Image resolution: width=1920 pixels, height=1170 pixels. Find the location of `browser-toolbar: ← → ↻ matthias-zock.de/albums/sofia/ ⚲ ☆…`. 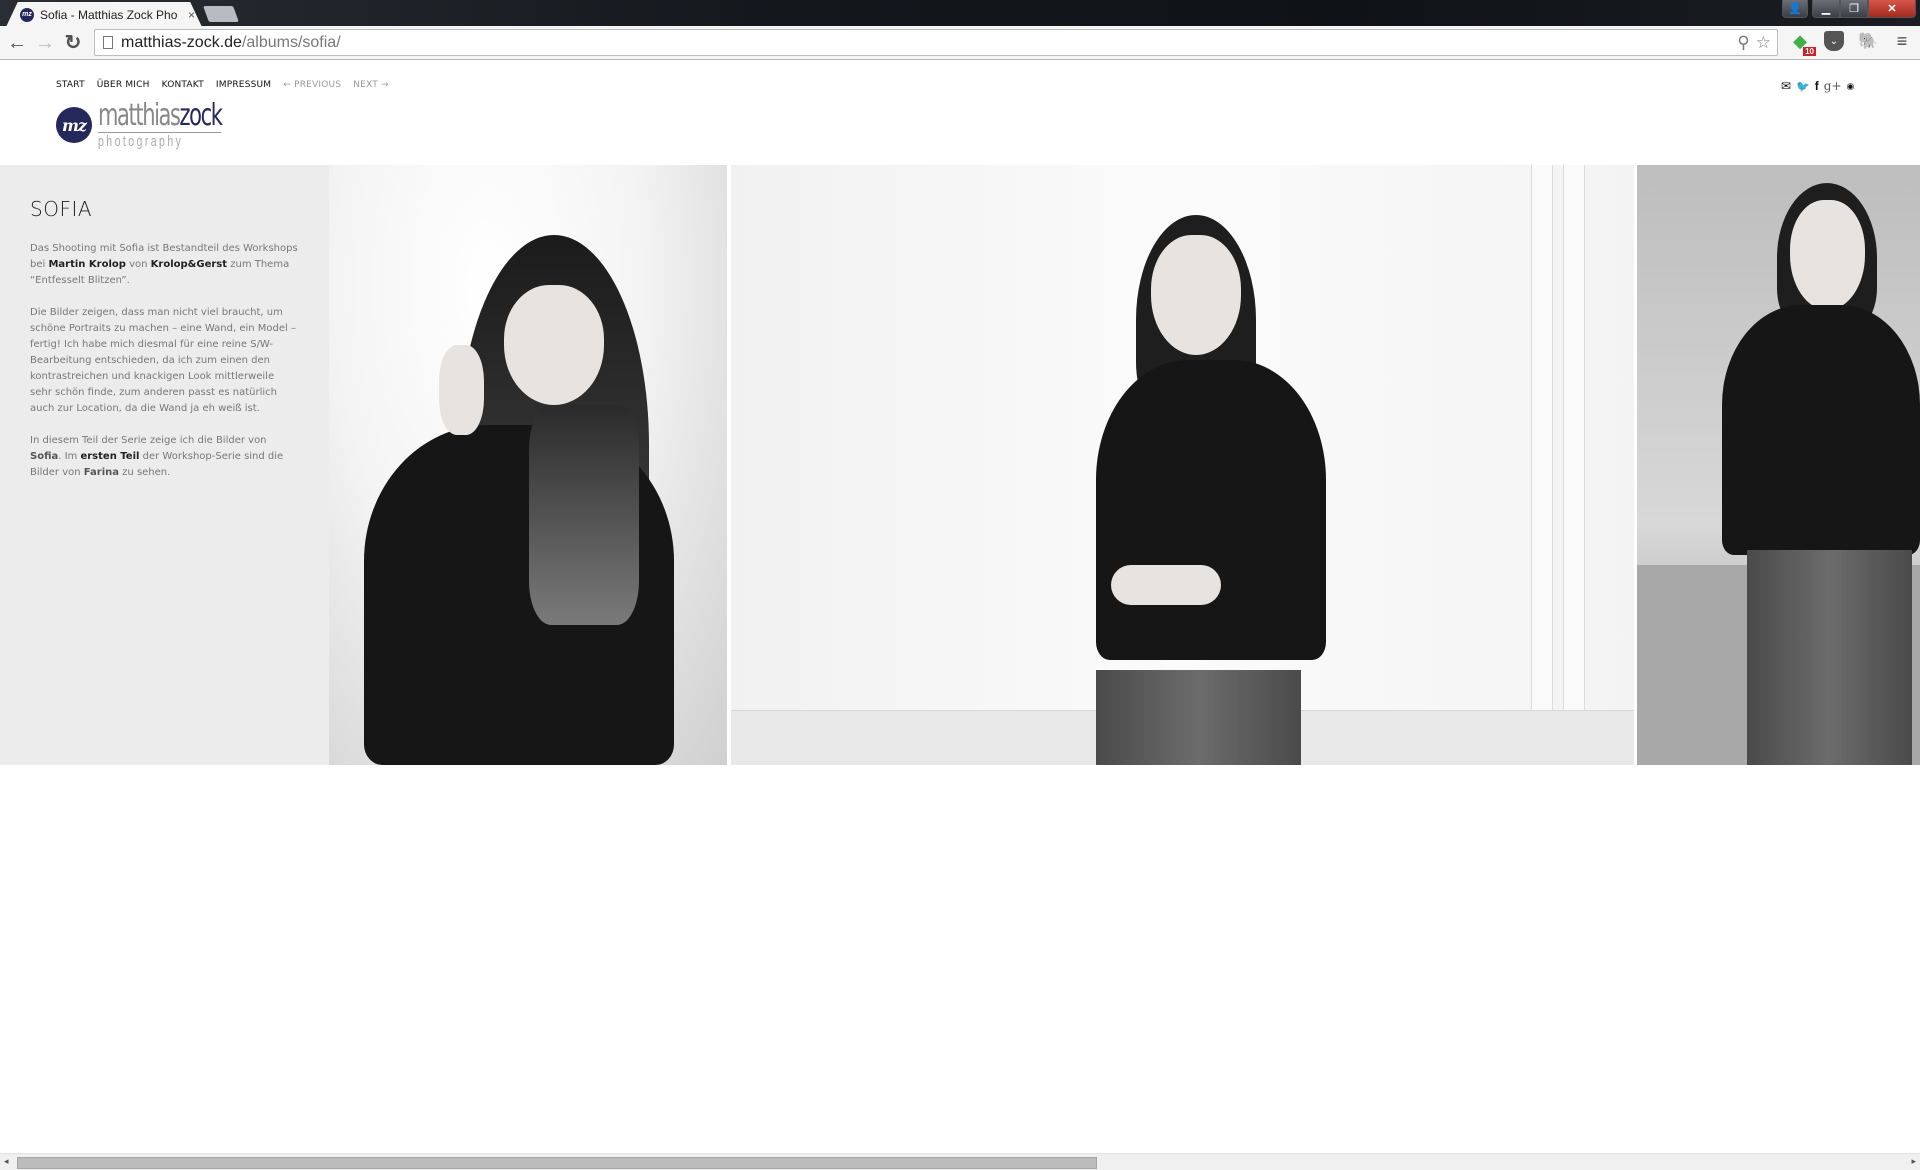

browser-toolbar: ← → ↻ matthias-zock.de/albums/sofia/ ⚲ ☆… is located at coordinates (960, 43).